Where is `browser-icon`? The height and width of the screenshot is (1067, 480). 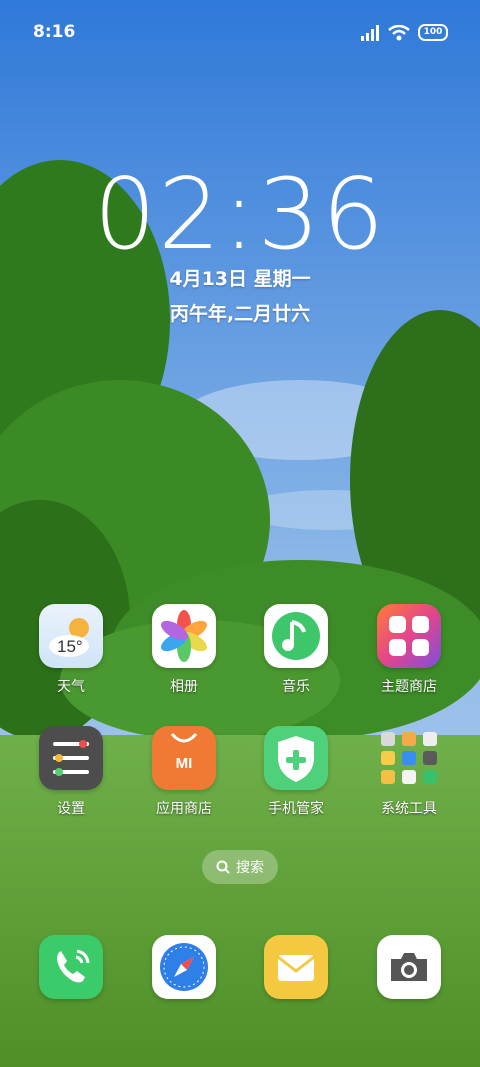
browser-icon is located at coordinates (184, 967).